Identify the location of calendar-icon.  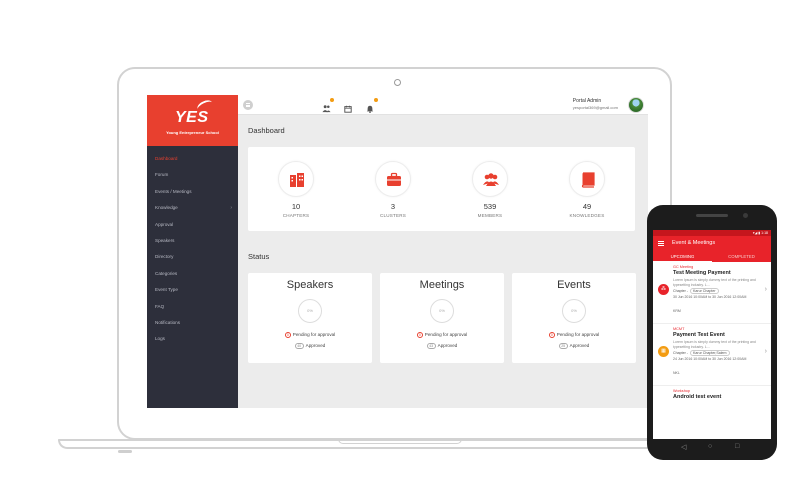
(348, 106).